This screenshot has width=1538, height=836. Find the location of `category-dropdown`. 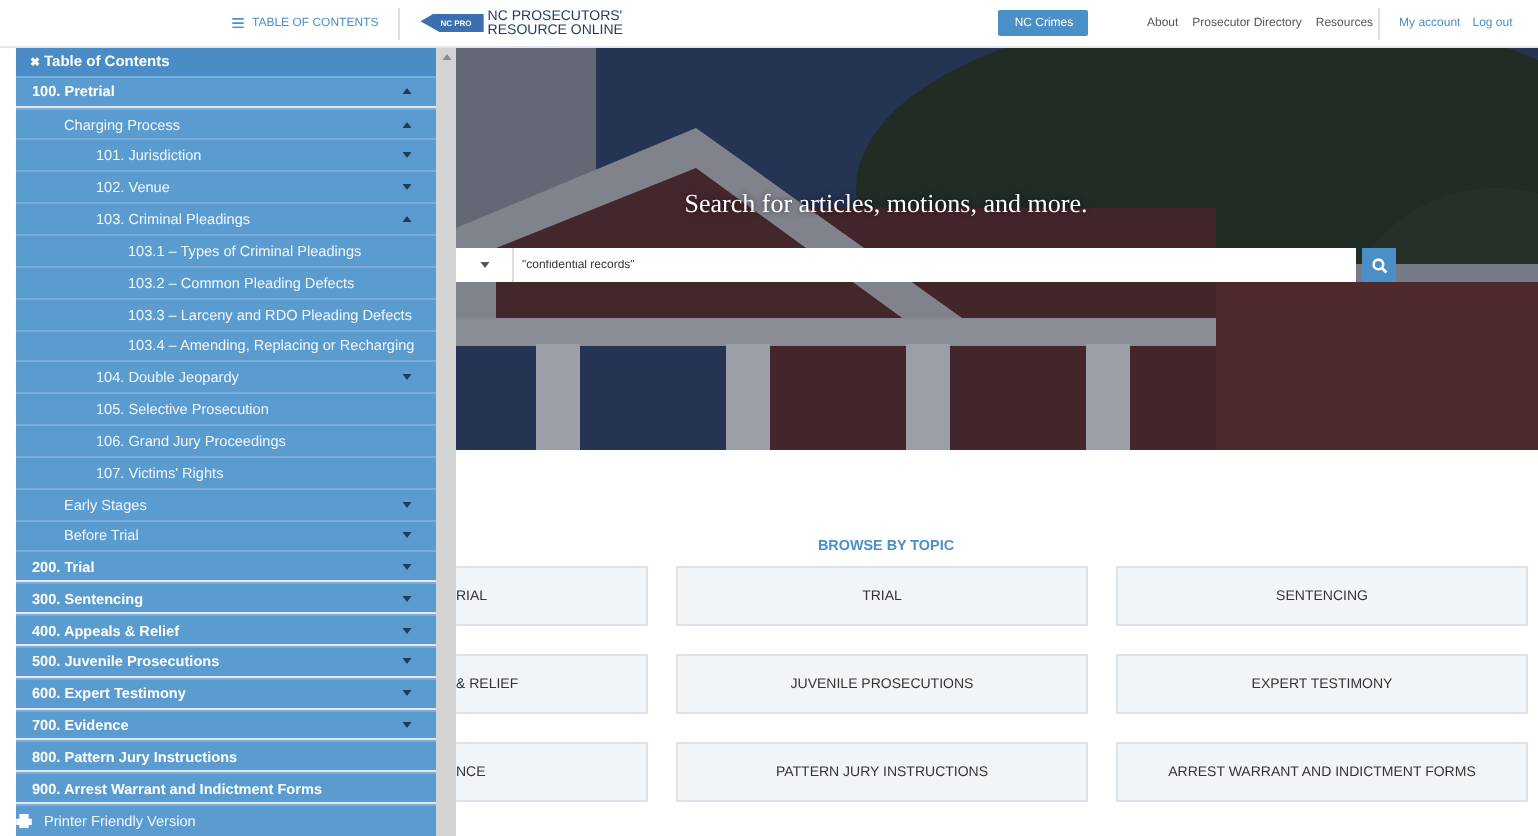

category-dropdown is located at coordinates (485, 265).